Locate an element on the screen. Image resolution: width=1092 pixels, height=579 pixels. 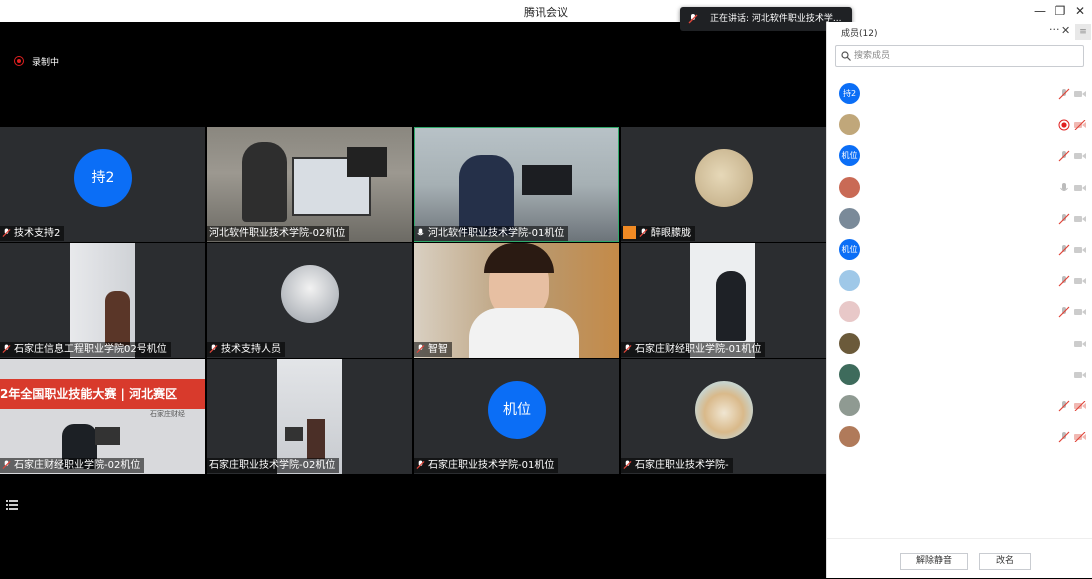
recording-label: 录制中 is located at coordinates (46, 63).